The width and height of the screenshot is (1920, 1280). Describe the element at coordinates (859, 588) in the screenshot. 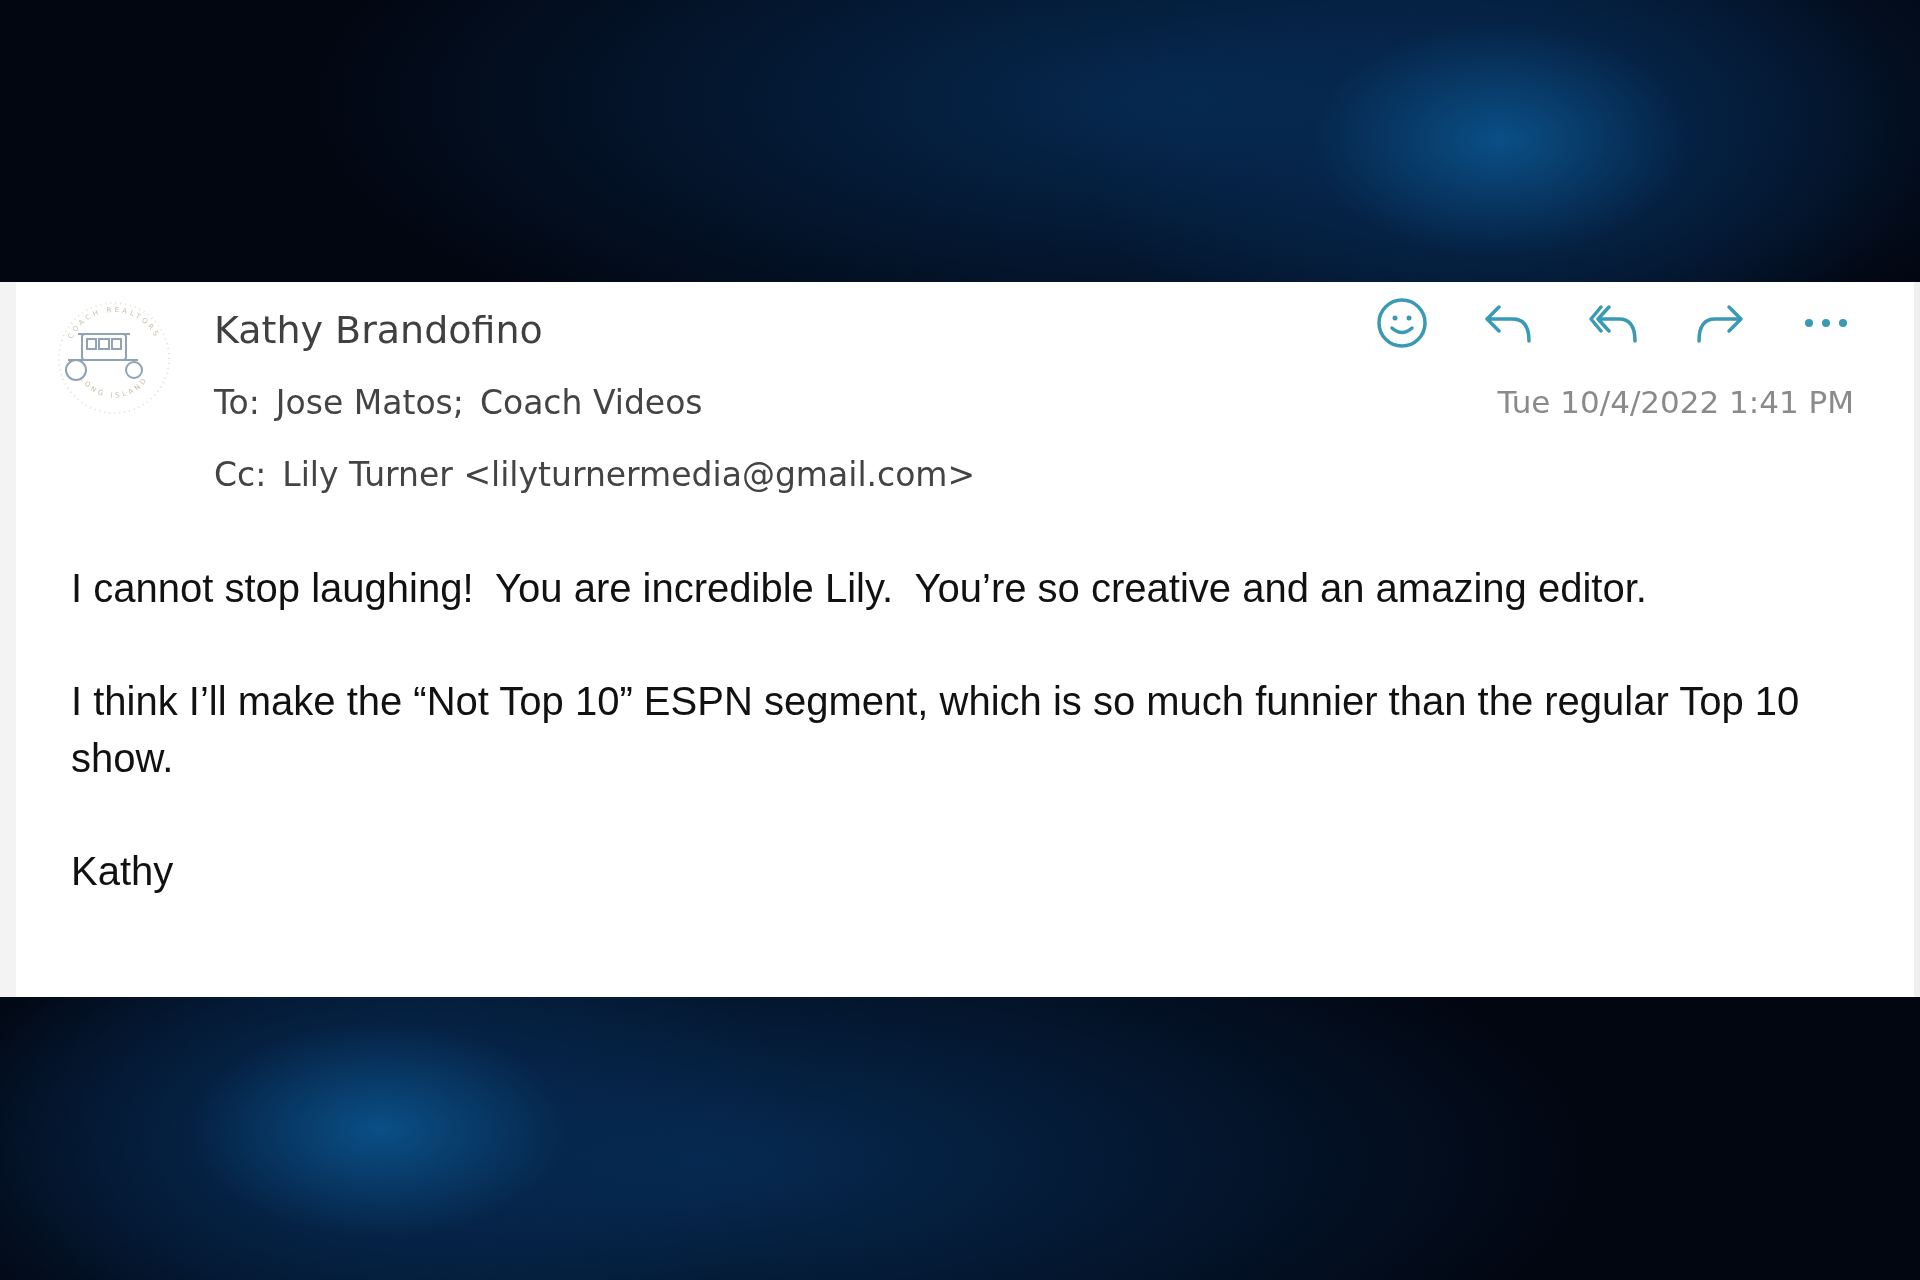

I see `message-paragraph: I cannot stop laughing! You are incredible Lily. You’re so creative and an amazing editor.` at that location.